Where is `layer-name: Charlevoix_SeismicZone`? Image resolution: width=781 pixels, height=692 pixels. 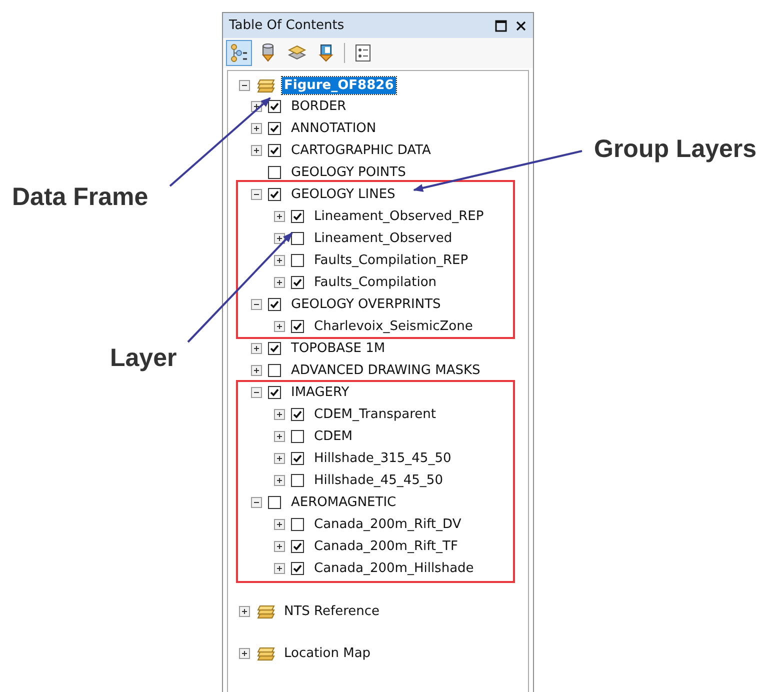
layer-name: Charlevoix_SeismicZone is located at coordinates (393, 326).